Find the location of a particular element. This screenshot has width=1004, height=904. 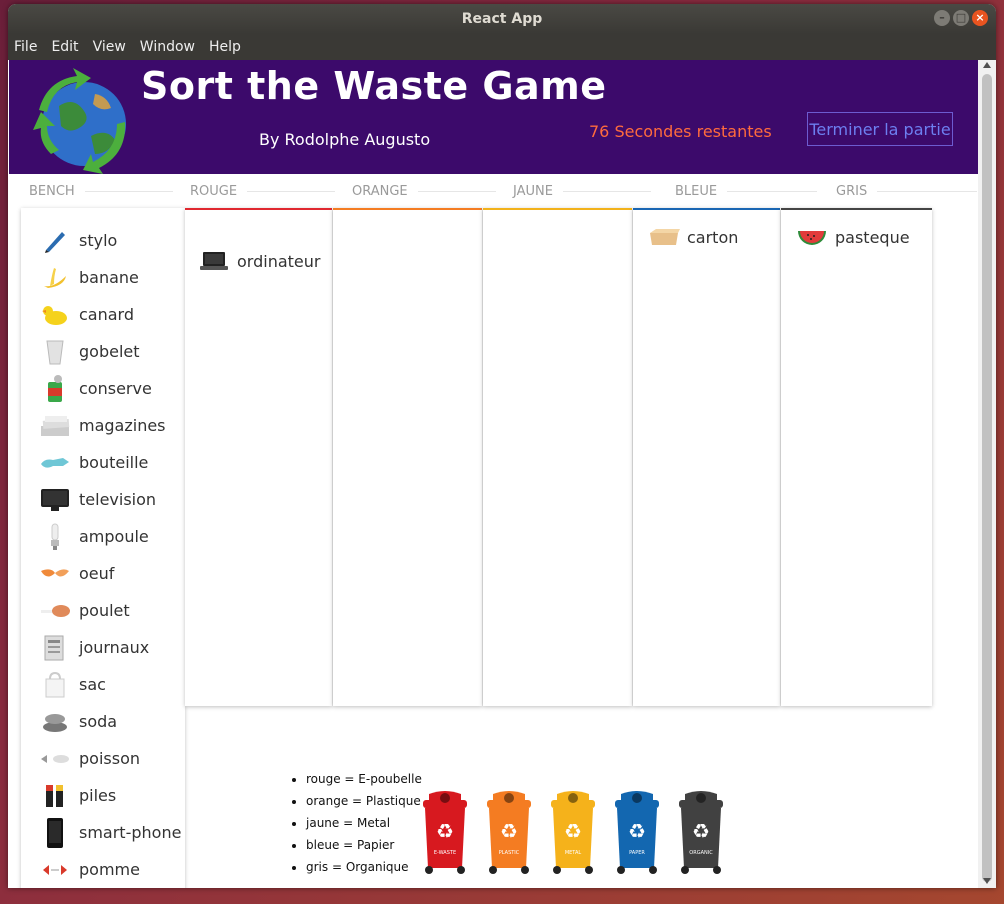

menu-file: File is located at coordinates (25, 47).